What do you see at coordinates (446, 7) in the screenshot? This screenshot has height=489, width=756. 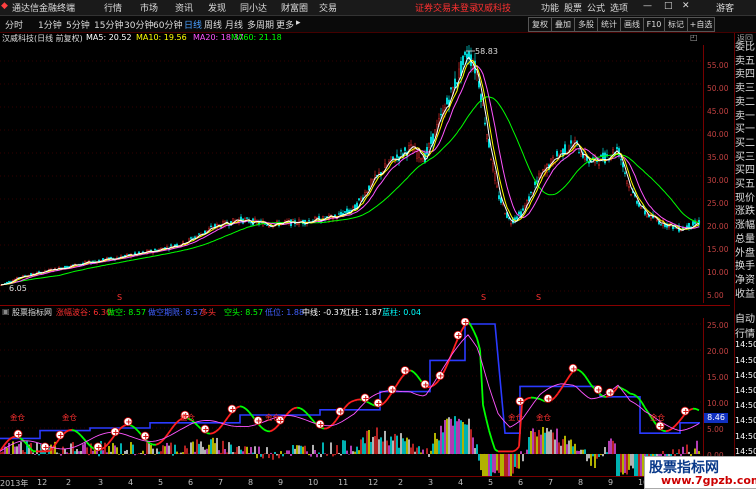 I see `login-notice: 证券交易未登录` at bounding box center [446, 7].